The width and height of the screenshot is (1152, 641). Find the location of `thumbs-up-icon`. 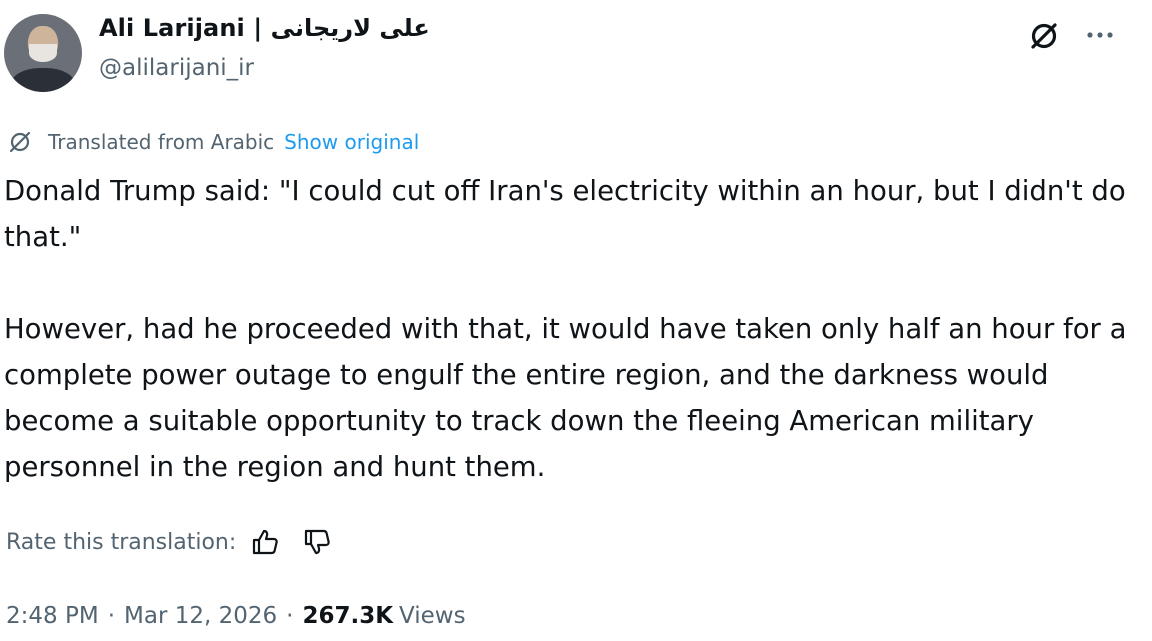

thumbs-up-icon is located at coordinates (265, 542).